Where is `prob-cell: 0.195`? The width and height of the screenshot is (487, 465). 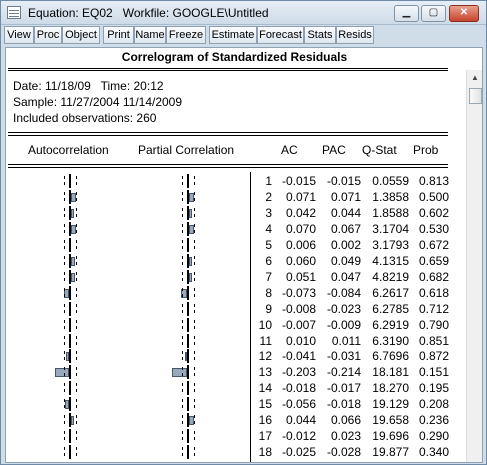
prob-cell: 0.195 is located at coordinates (433, 388).